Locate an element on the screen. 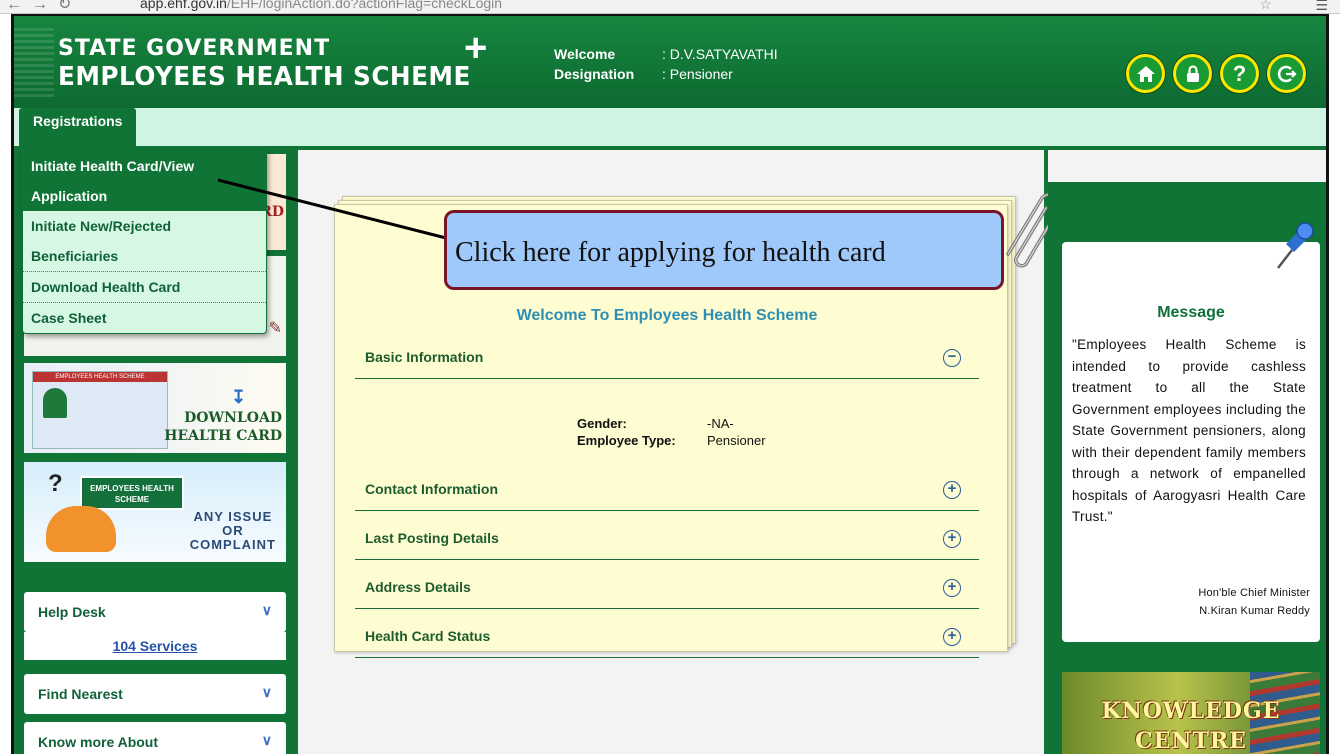  message-title: Message is located at coordinates (1191, 312).